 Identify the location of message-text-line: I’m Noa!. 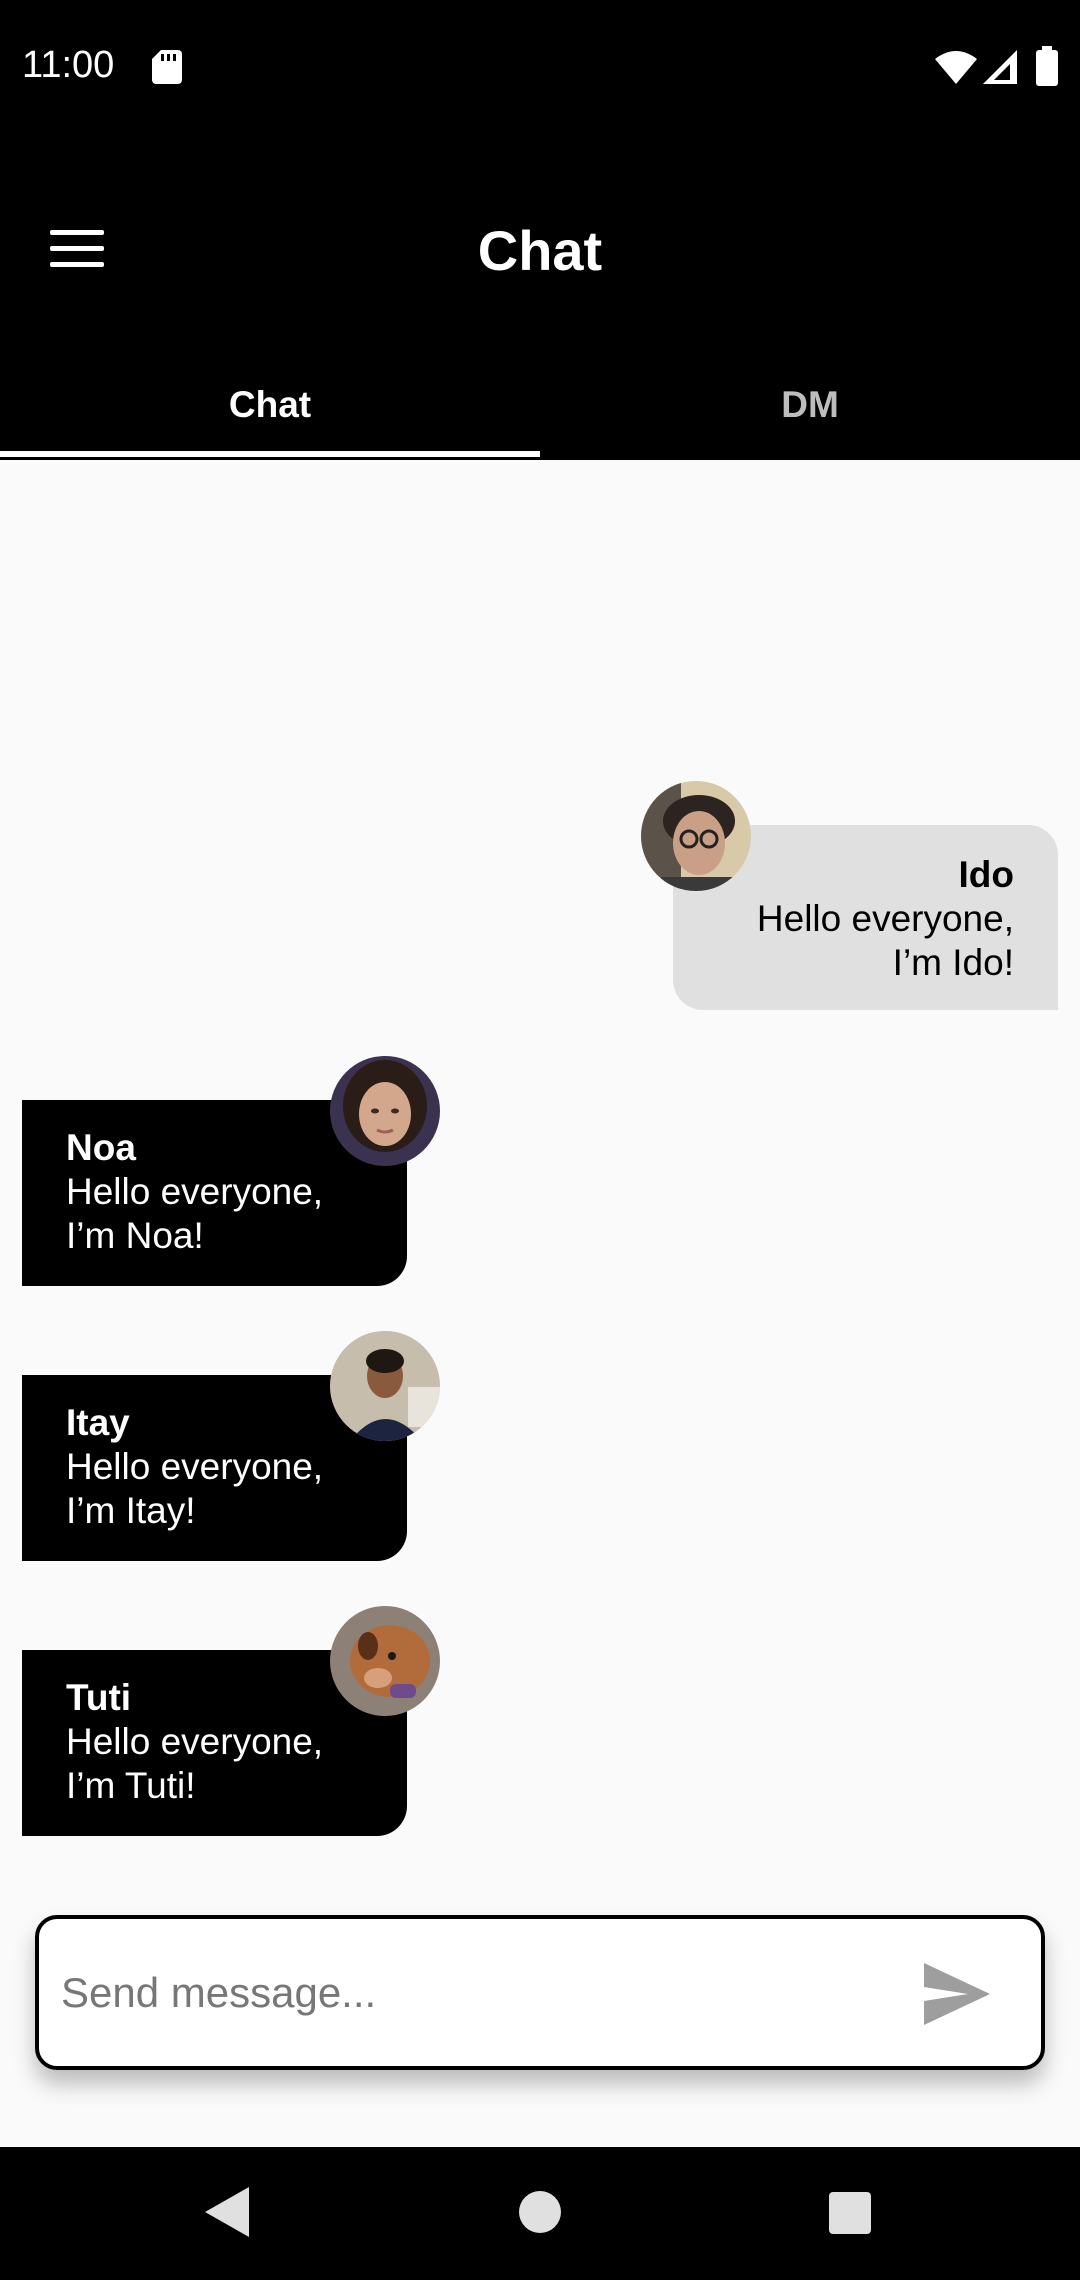
(135, 1235).